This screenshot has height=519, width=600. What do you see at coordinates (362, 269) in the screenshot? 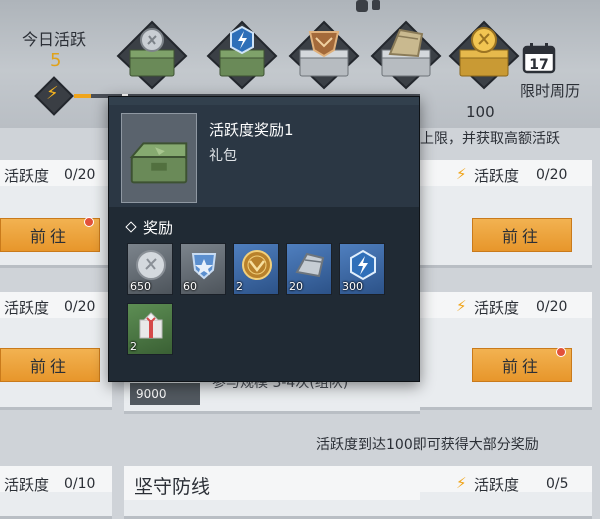
I see `energy-bolt-icon: 300` at bounding box center [362, 269].